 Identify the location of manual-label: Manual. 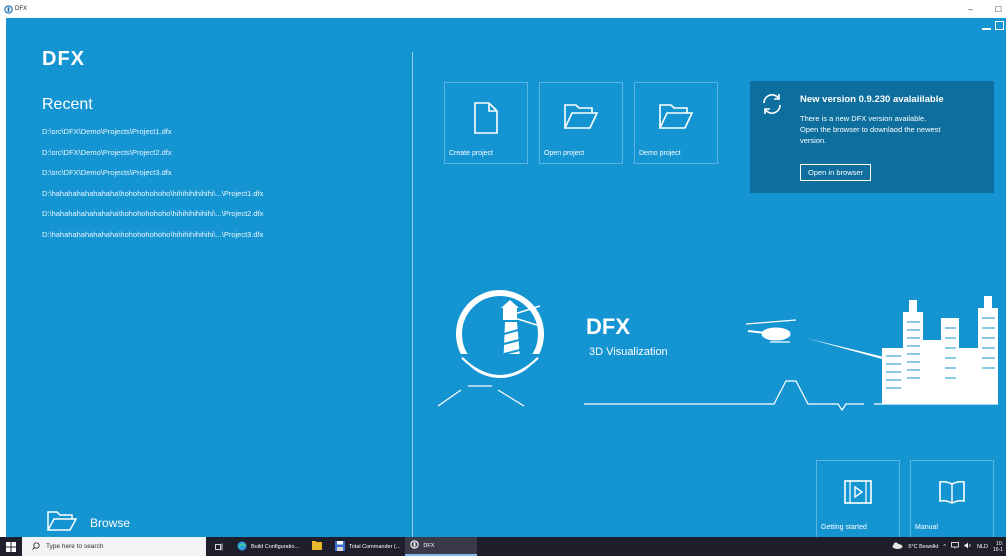
(926, 527).